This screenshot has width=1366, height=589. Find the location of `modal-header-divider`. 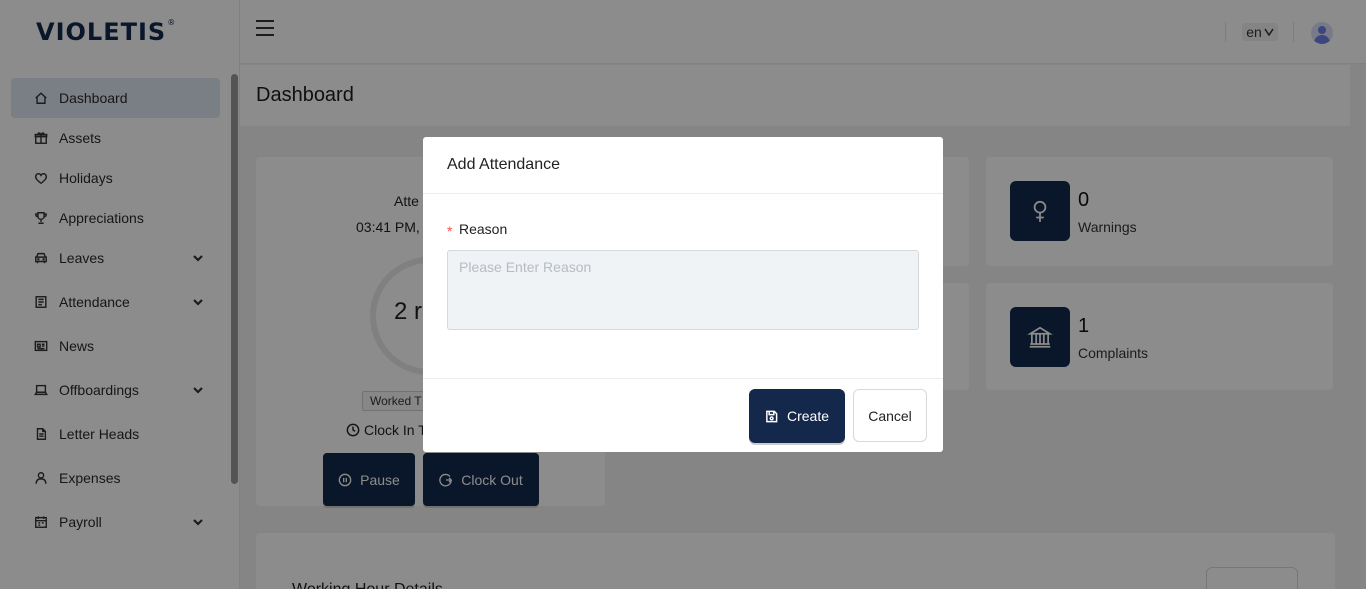

modal-header-divider is located at coordinates (683, 193).